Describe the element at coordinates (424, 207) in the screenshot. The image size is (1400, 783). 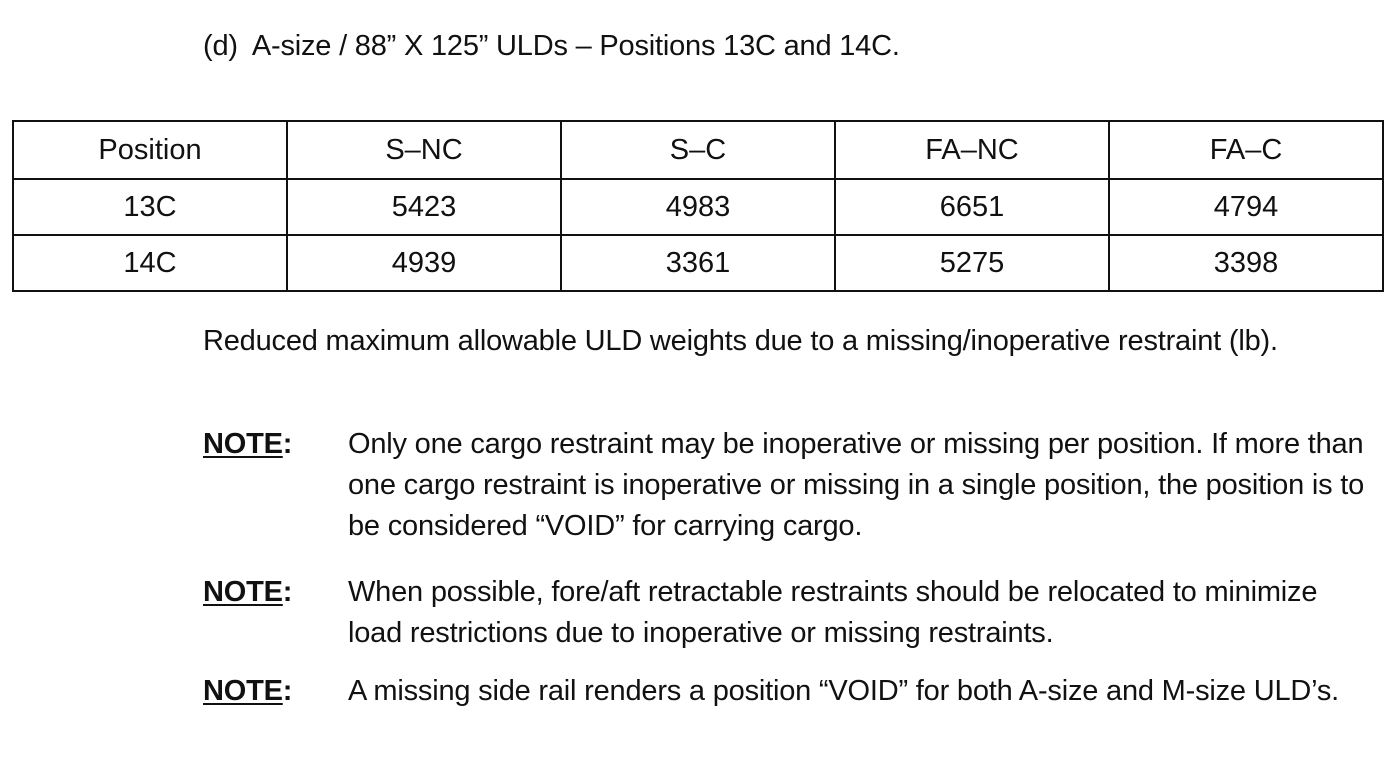
I see `table-cell: 5423` at that location.